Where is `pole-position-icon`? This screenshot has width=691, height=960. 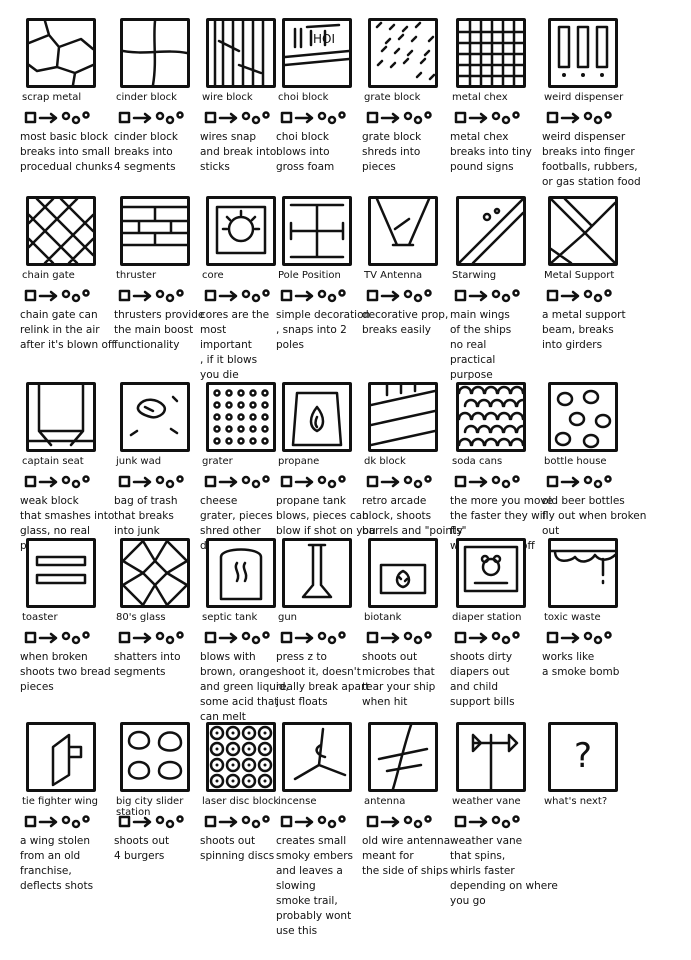
pole-position-icon is located at coordinates (317, 231).